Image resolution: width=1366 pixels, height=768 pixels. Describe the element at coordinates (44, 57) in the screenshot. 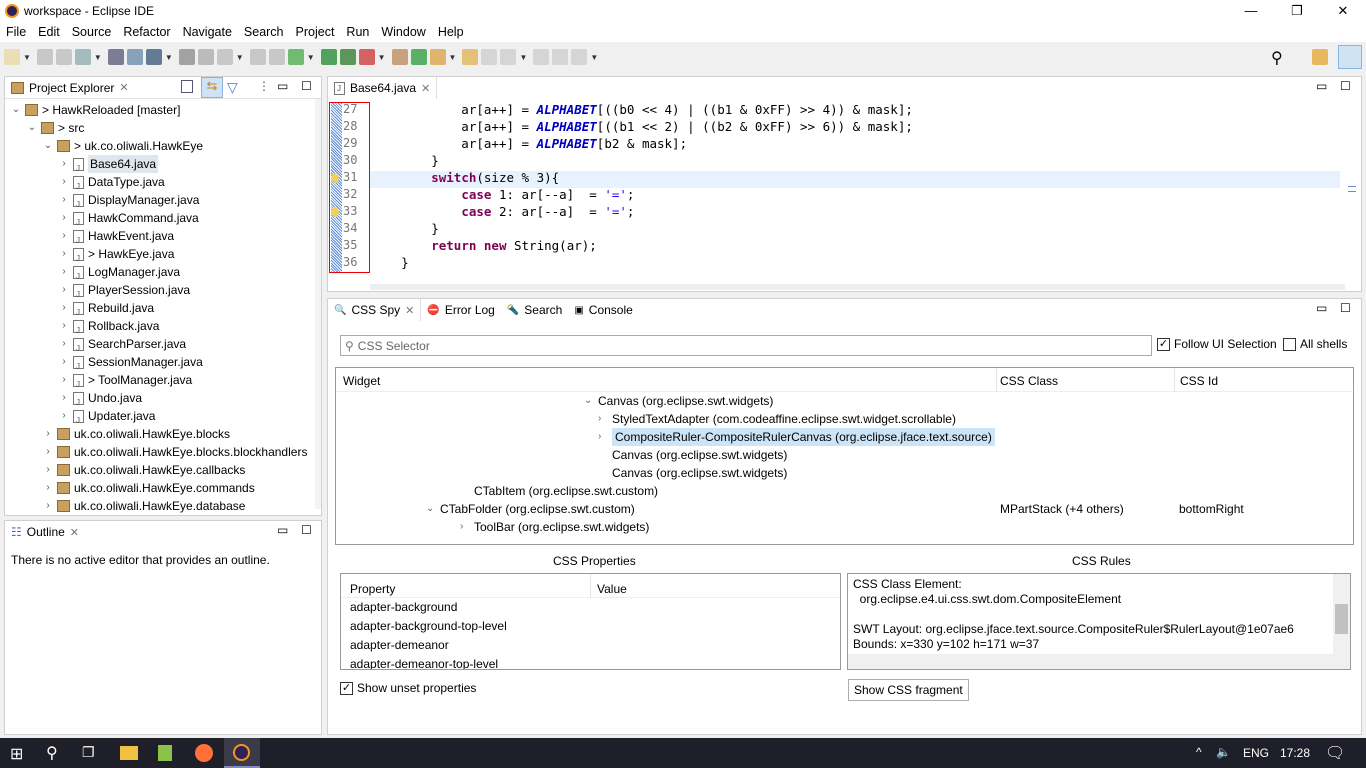

I see `save-icon` at that location.